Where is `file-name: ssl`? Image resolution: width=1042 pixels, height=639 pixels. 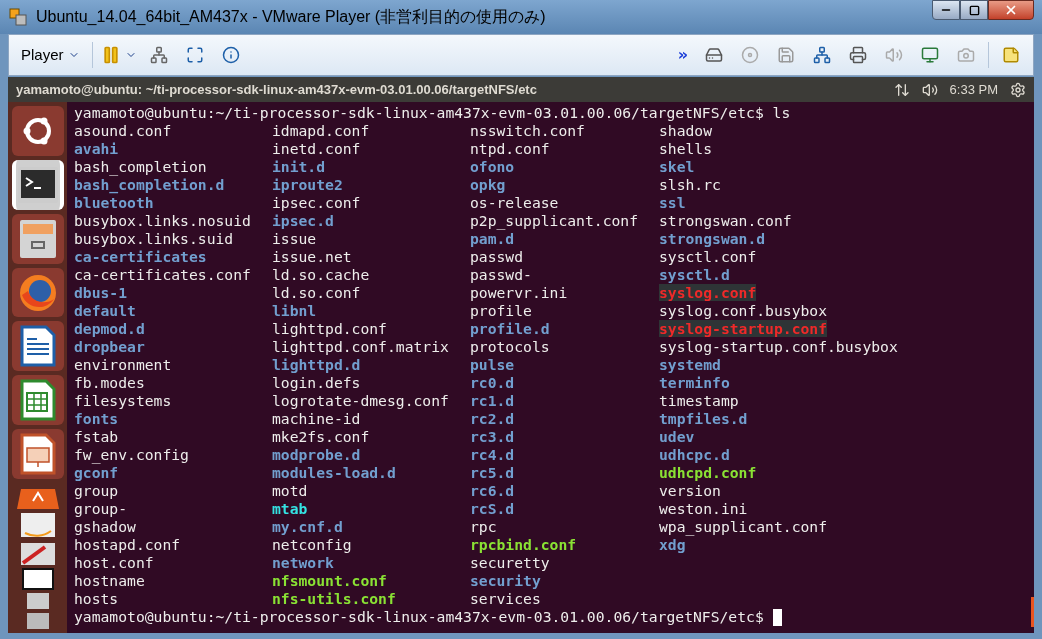
file-name: ssl is located at coordinates (672, 202).